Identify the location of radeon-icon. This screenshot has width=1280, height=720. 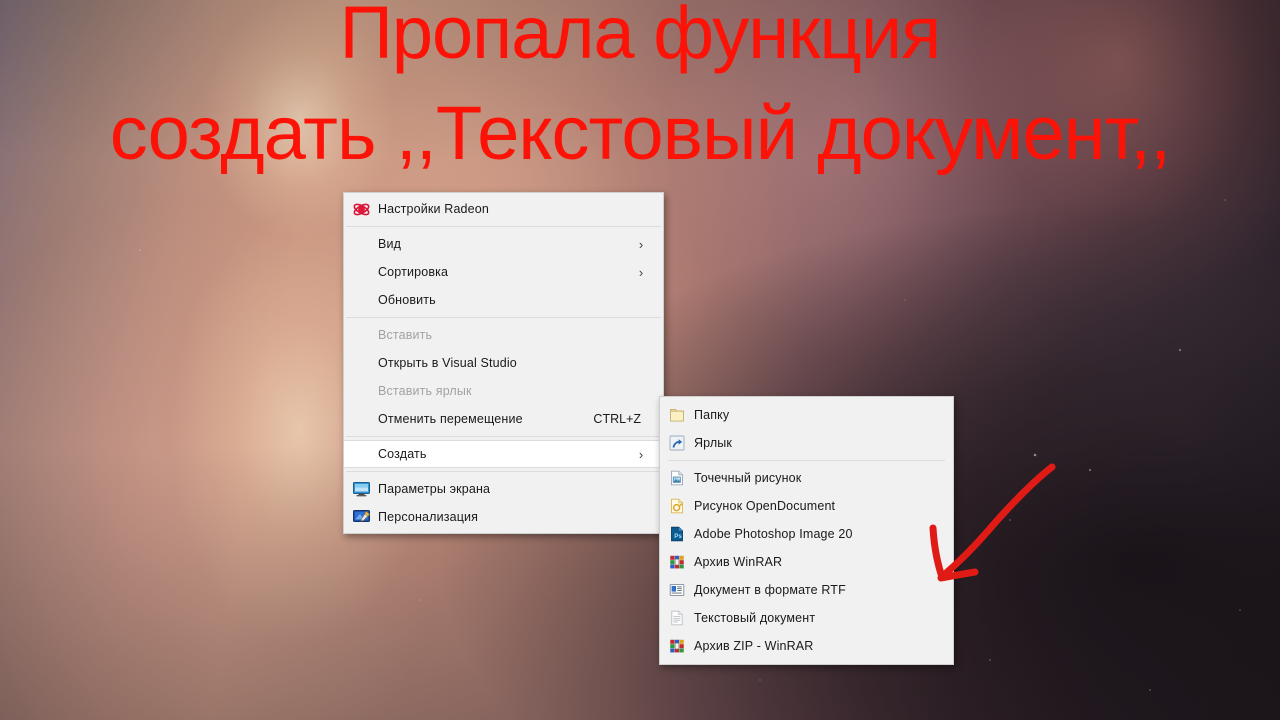
(361, 209).